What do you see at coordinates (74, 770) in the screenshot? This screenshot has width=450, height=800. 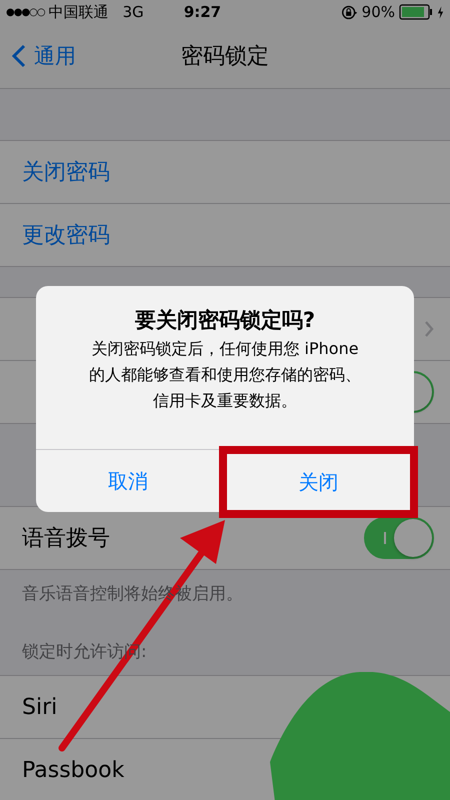 I see `row-label: Passbook` at bounding box center [74, 770].